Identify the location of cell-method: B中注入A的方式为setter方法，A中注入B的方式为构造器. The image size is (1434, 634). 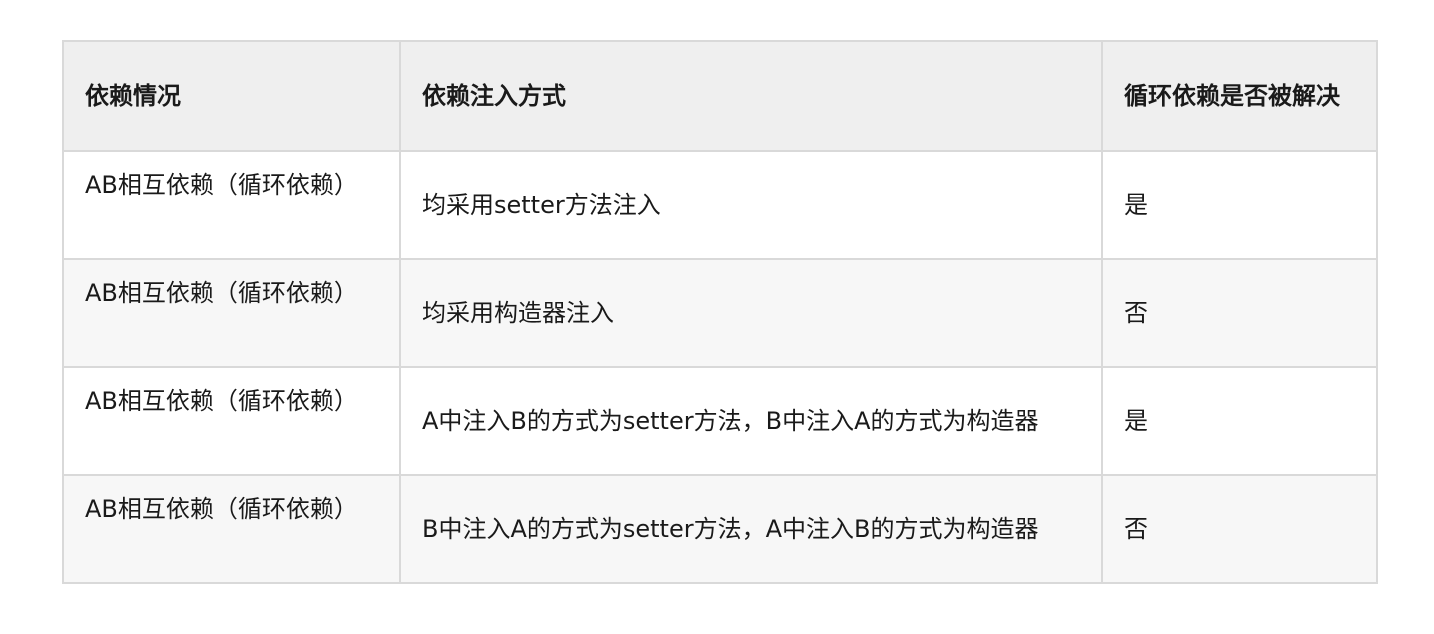
(751, 529).